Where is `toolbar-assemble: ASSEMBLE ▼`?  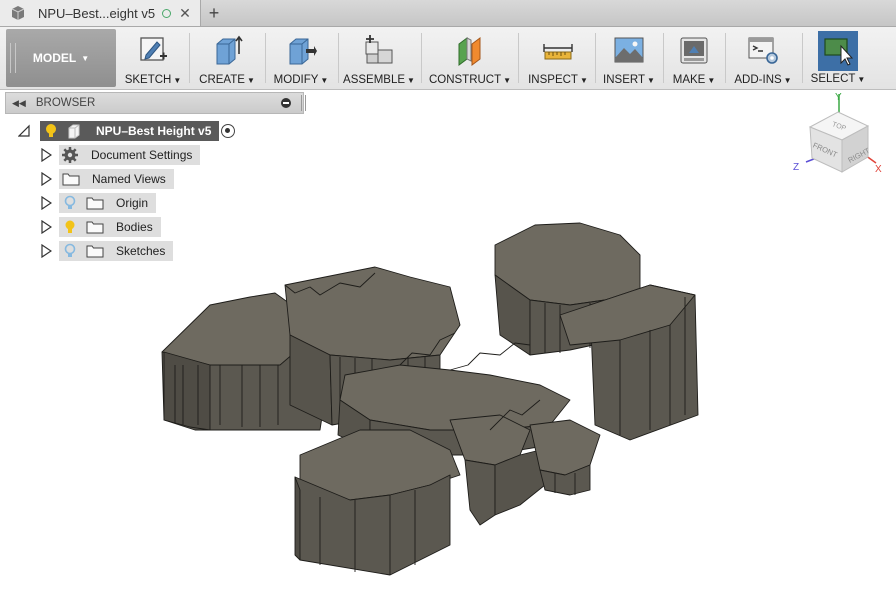
toolbar-assemble: ASSEMBLE ▼ is located at coordinates (379, 58).